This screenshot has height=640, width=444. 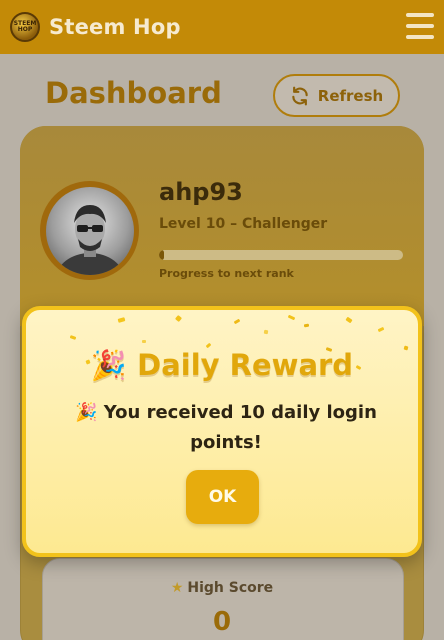 I want to click on steem-hop-logo: STEEM HOP, so click(x=25, y=27).